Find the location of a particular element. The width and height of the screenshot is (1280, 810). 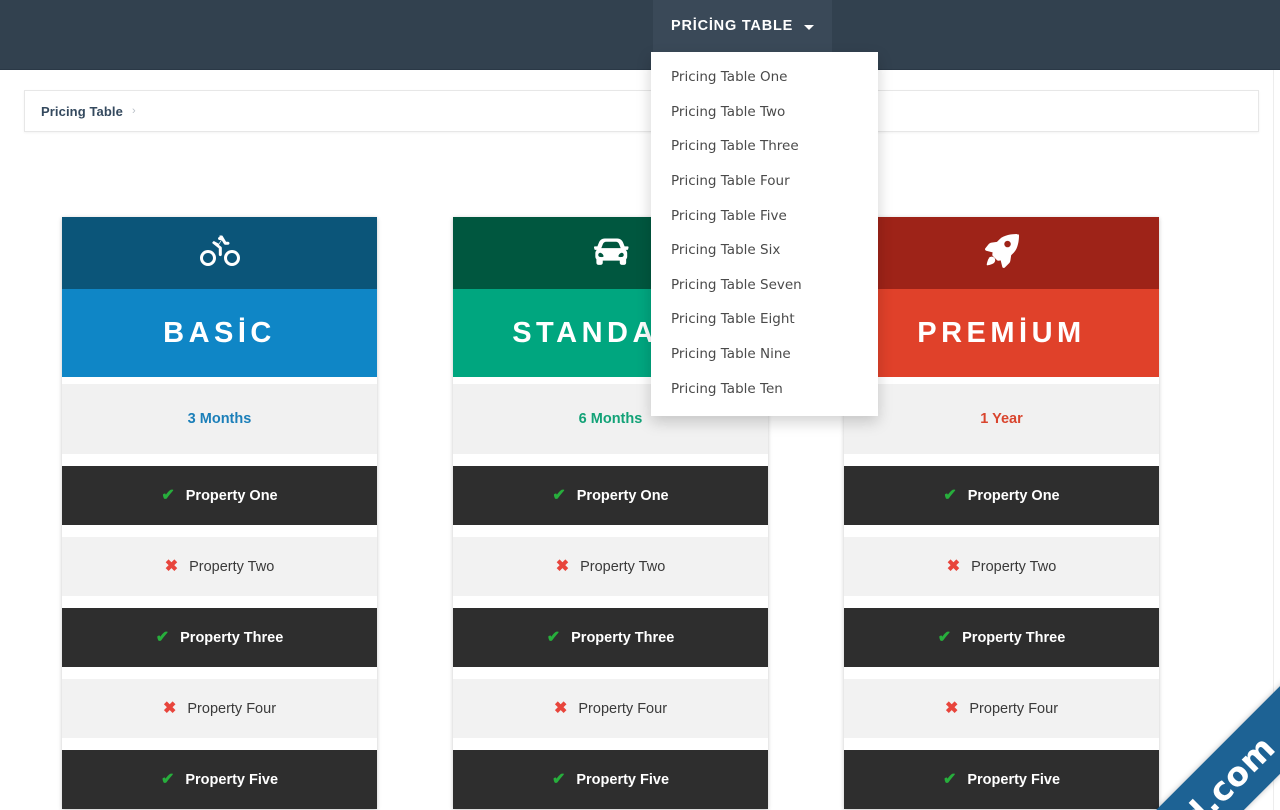

dropdown-item-pricing-table-three: Pricing Table Three is located at coordinates (764, 146).